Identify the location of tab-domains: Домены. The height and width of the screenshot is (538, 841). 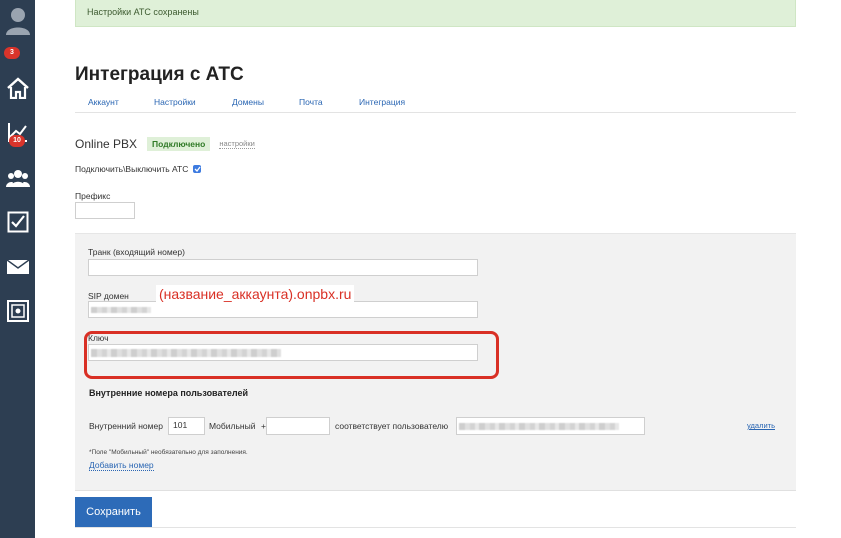
(248, 102).